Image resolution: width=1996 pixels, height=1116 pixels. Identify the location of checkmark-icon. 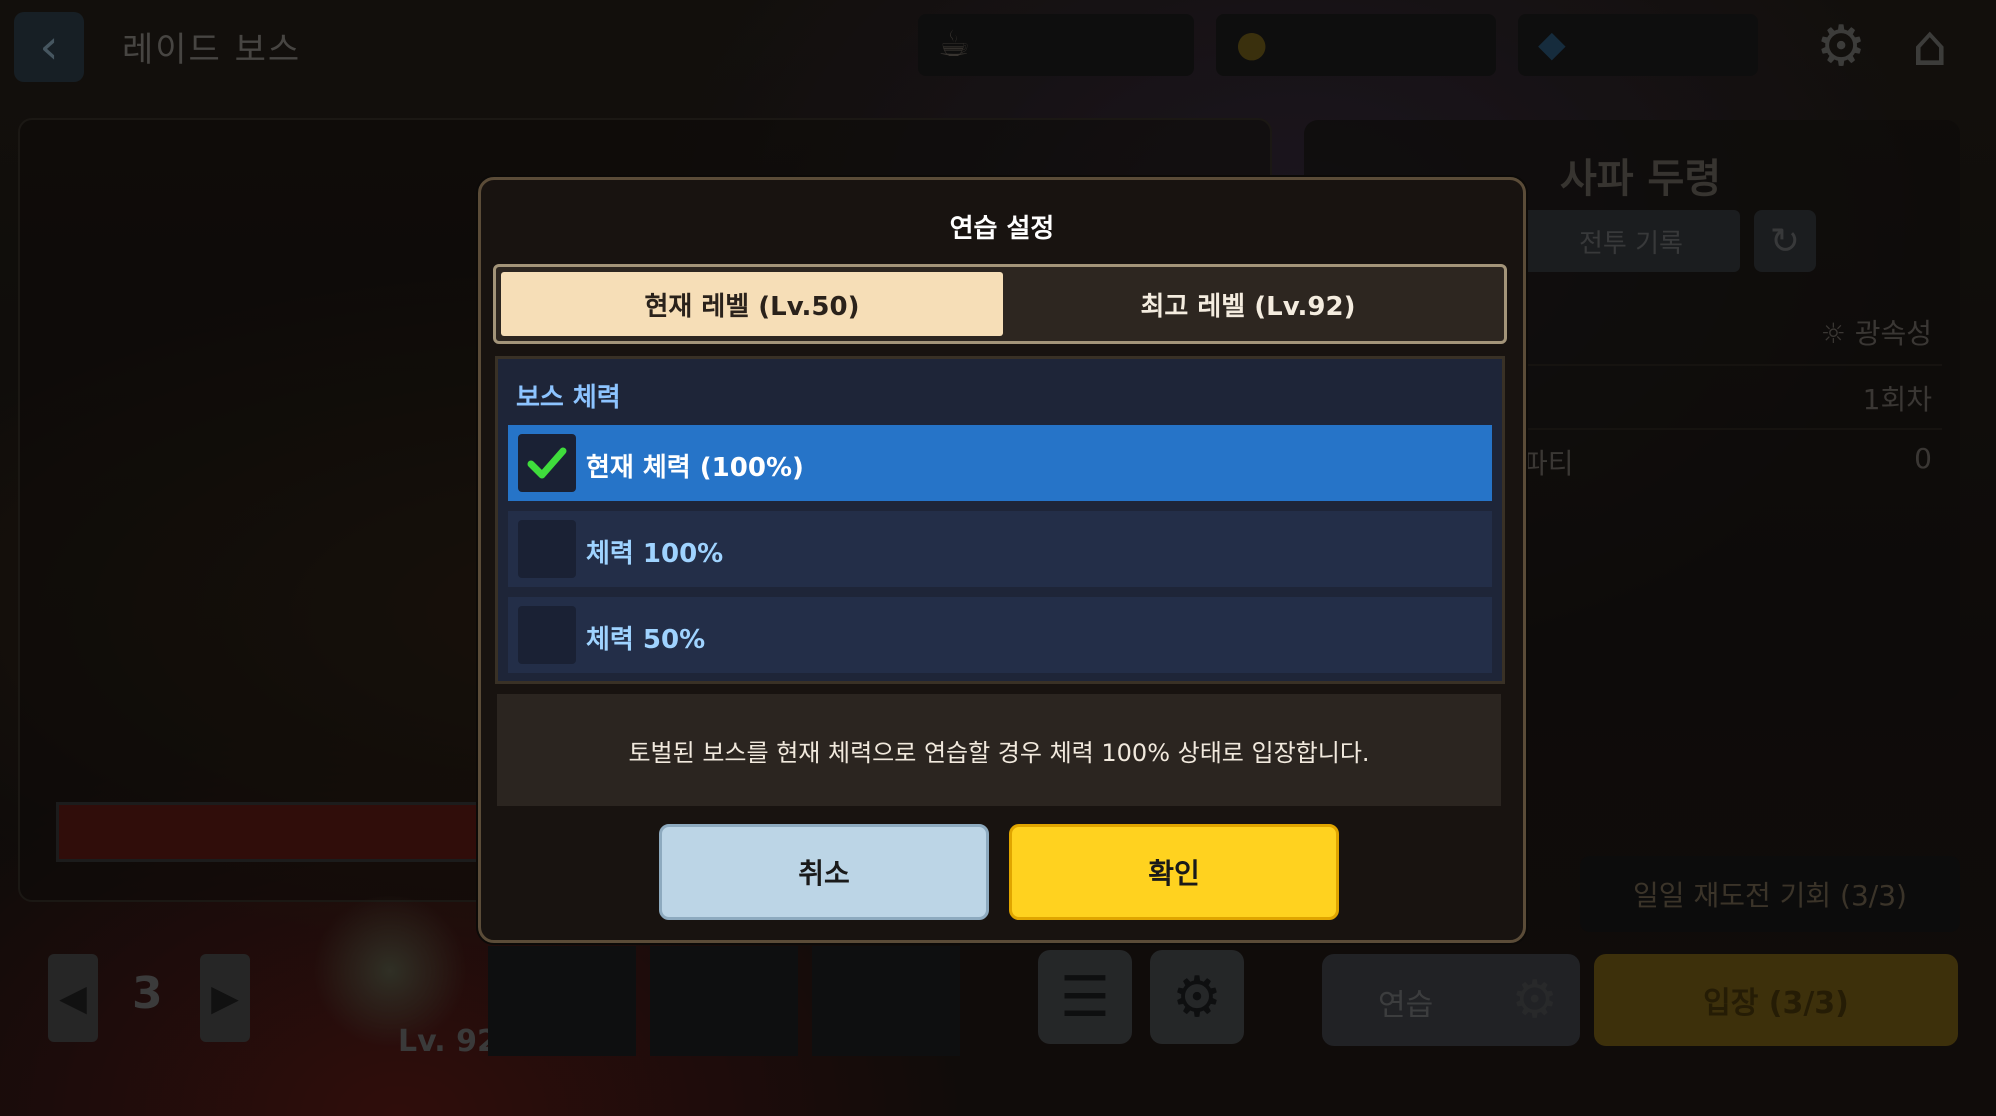
(547, 463).